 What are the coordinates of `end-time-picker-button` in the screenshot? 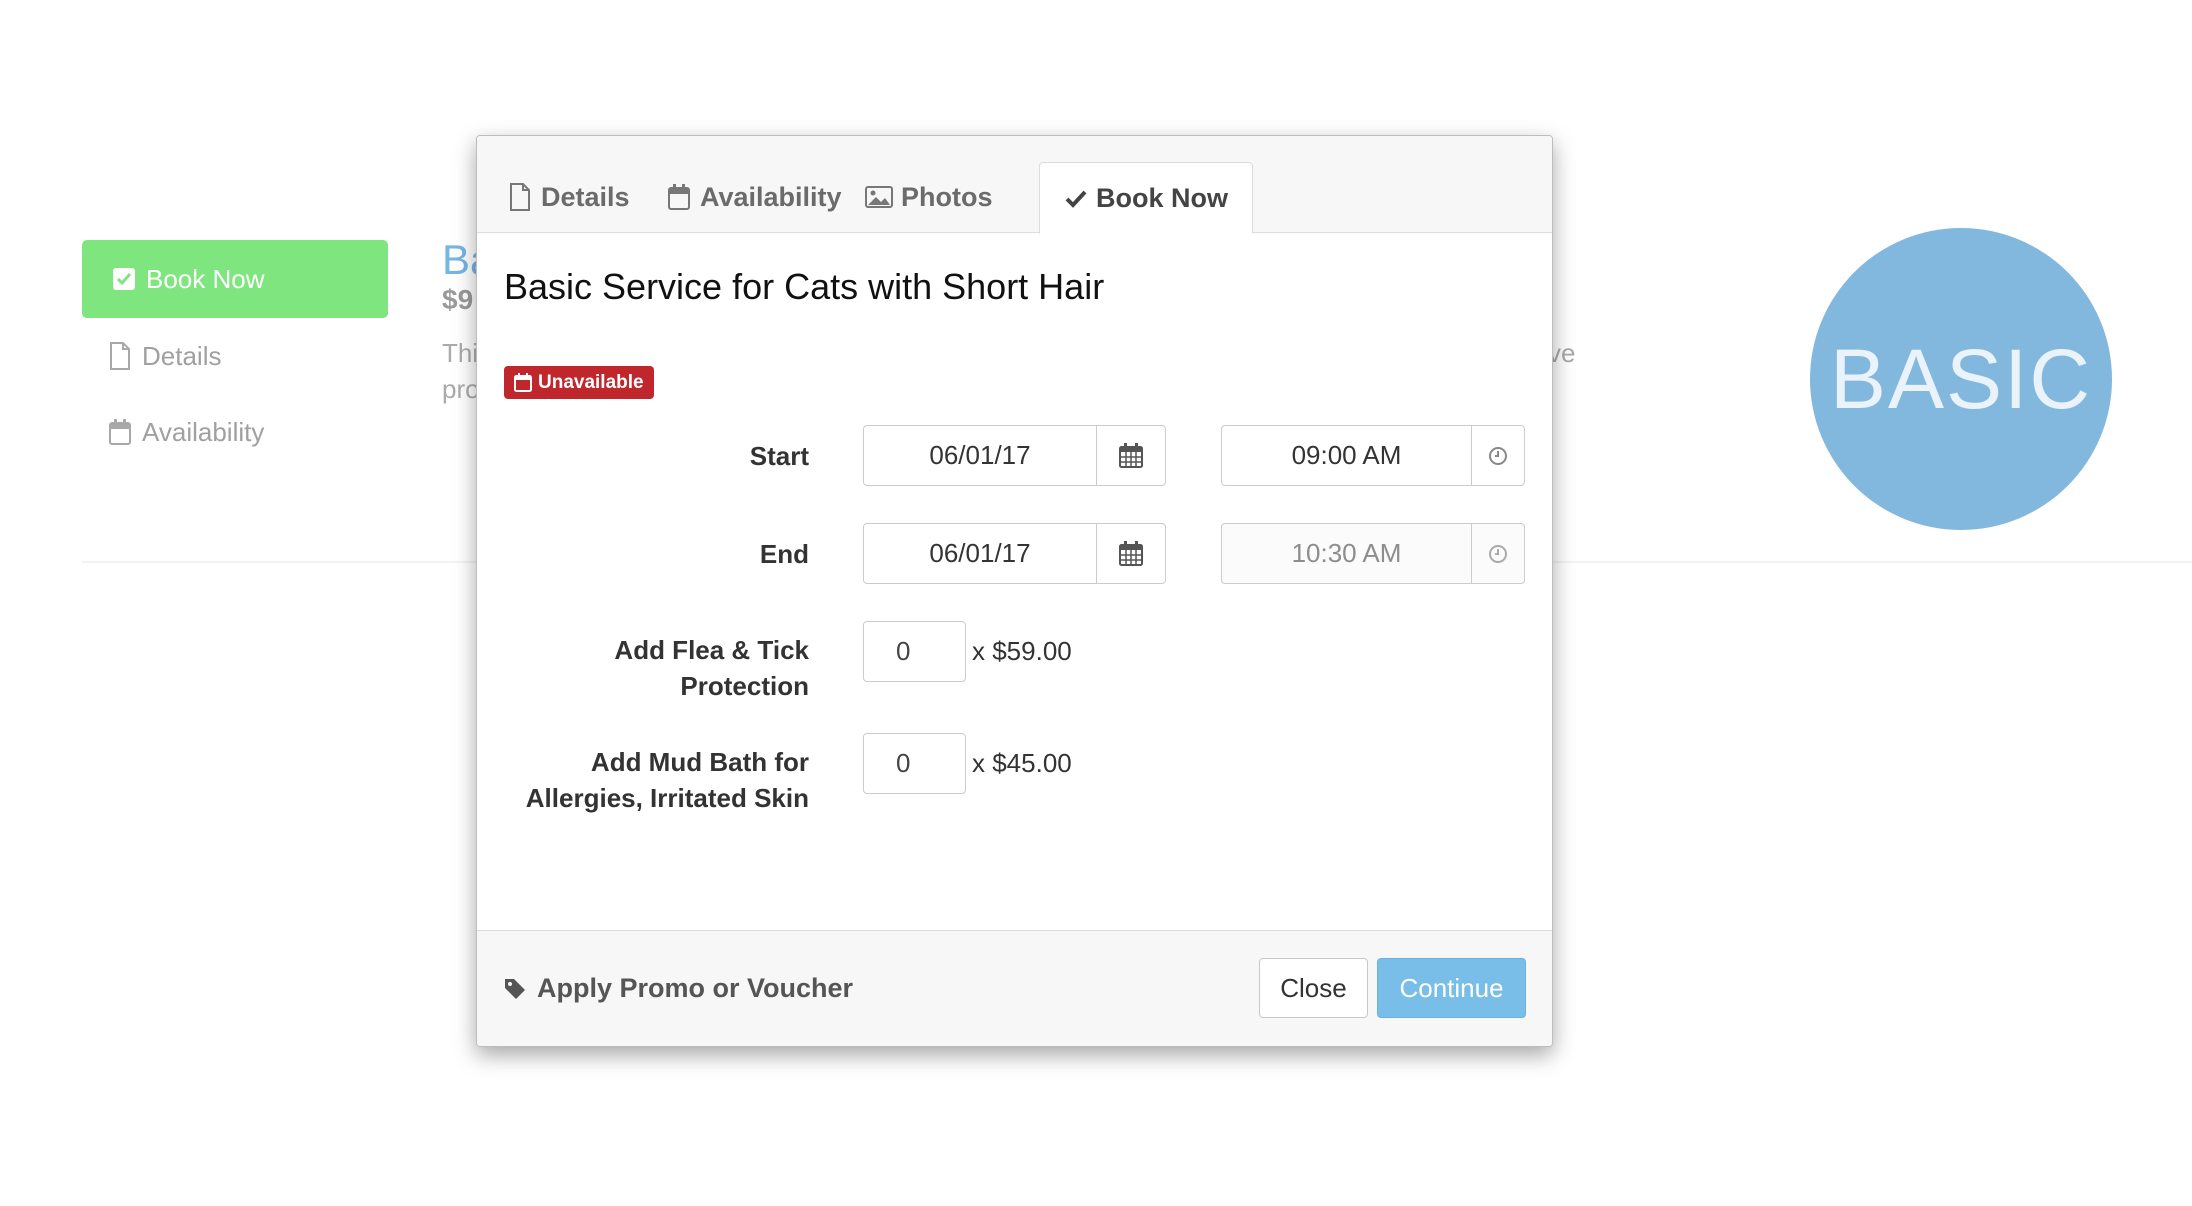 It's located at (1498, 553).